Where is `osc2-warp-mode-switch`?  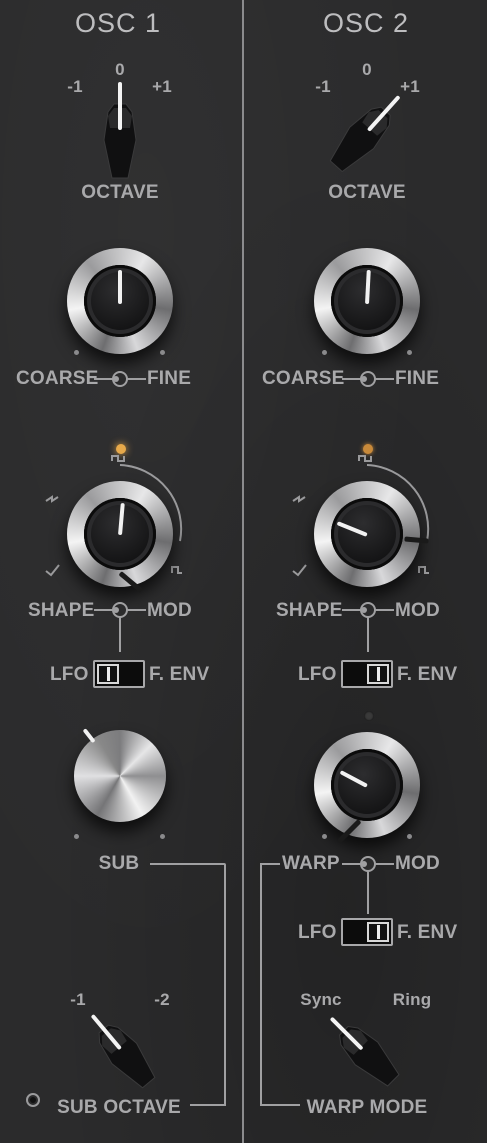 osc2-warp-mode-switch is located at coordinates (370, 1049).